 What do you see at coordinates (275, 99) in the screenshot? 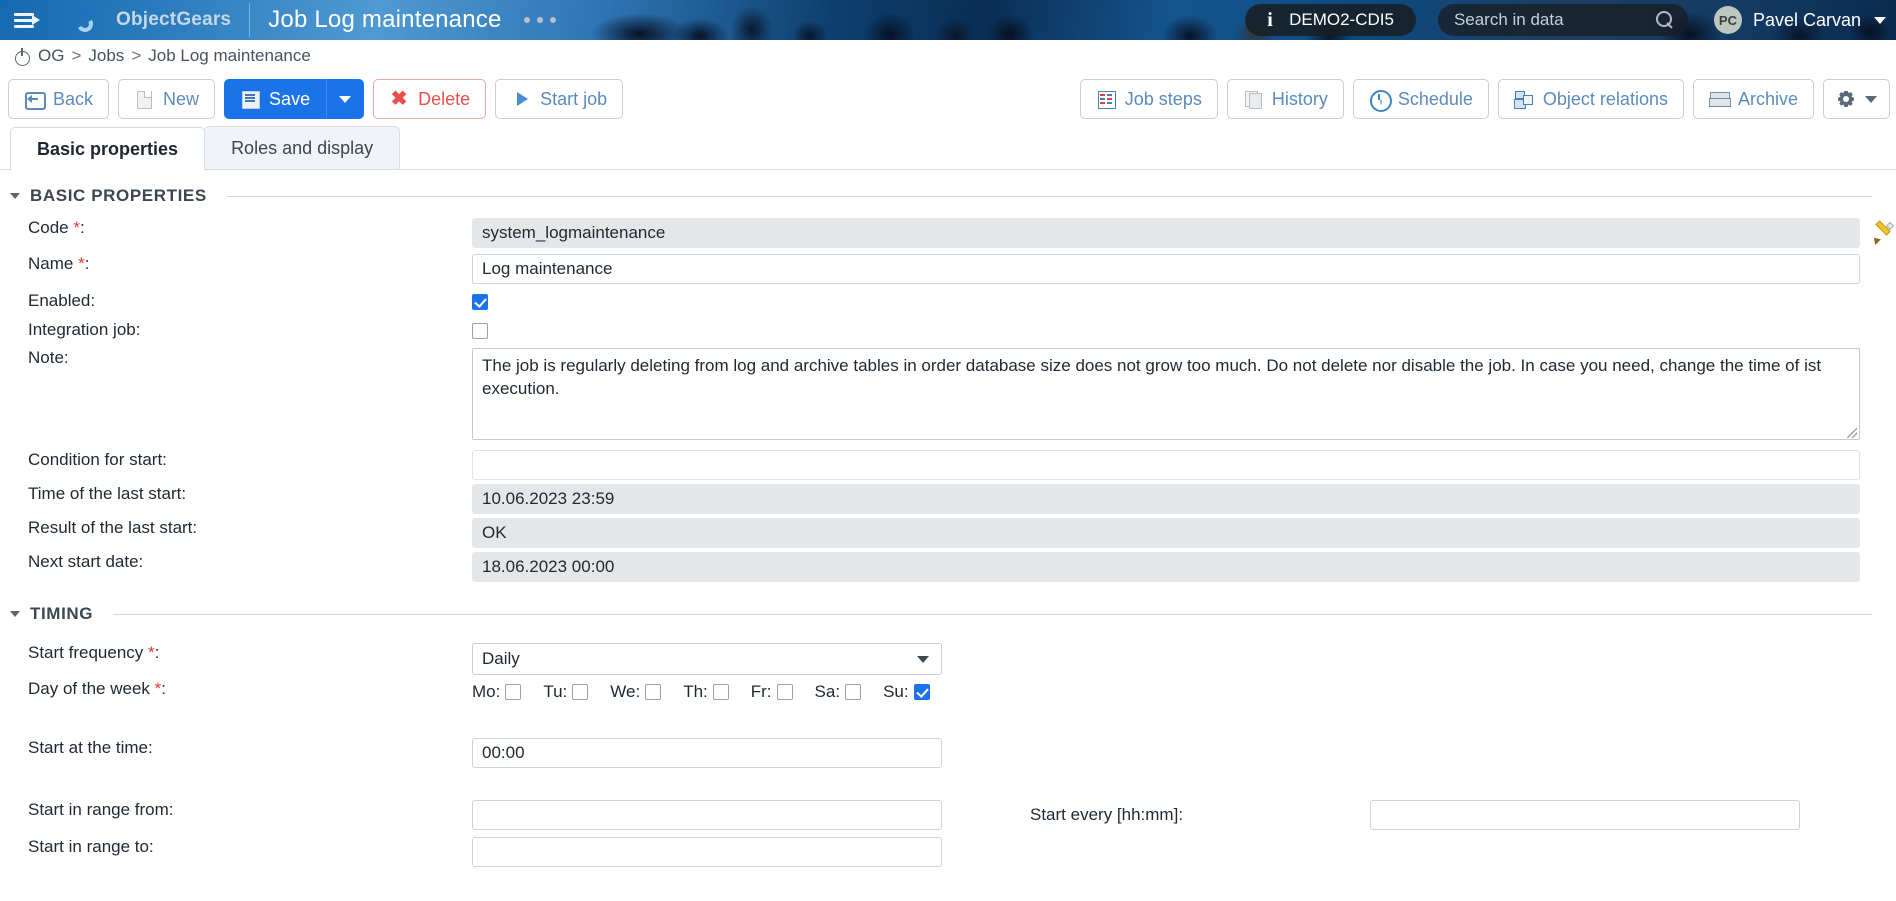
I see `save-button: Save` at bounding box center [275, 99].